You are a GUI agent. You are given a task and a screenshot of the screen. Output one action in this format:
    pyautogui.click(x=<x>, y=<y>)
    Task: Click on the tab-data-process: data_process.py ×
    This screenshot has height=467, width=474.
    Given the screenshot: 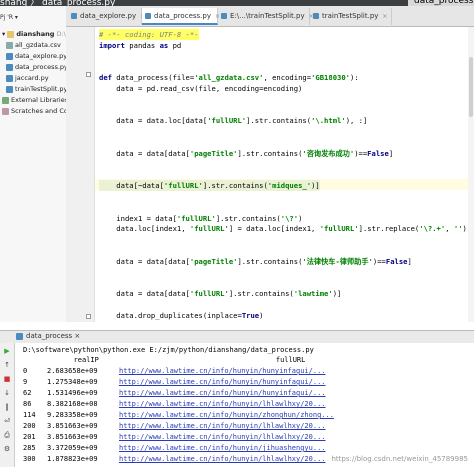 What is the action you would take?
    pyautogui.click(x=181, y=16)
    